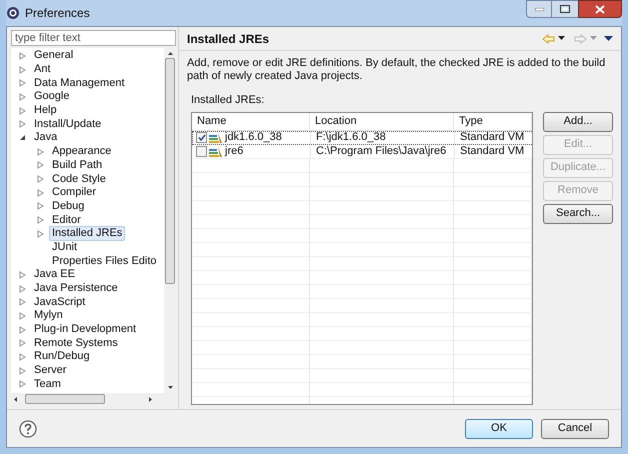  What do you see at coordinates (85, 330) in the screenshot?
I see `tree-item: Plug-in Development` at bounding box center [85, 330].